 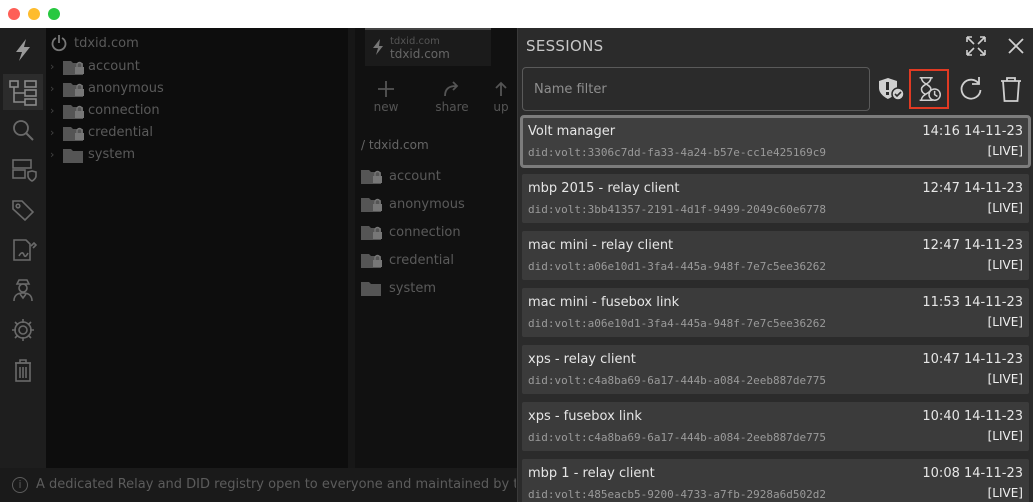 What do you see at coordinates (34, 14) in the screenshot?
I see `minimize-window-button` at bounding box center [34, 14].